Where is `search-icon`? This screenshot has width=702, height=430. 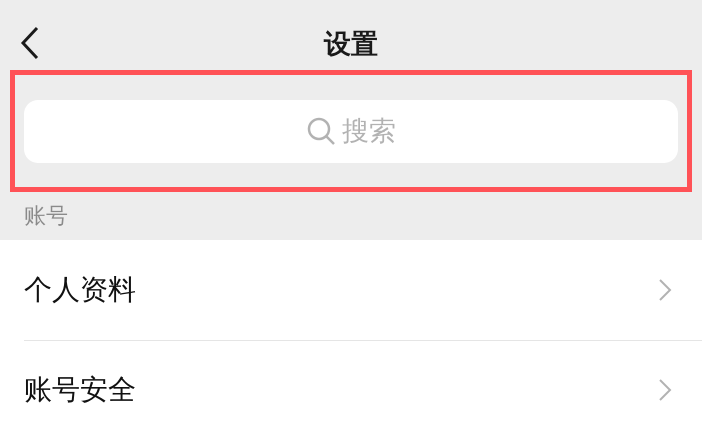
search-icon is located at coordinates (321, 131).